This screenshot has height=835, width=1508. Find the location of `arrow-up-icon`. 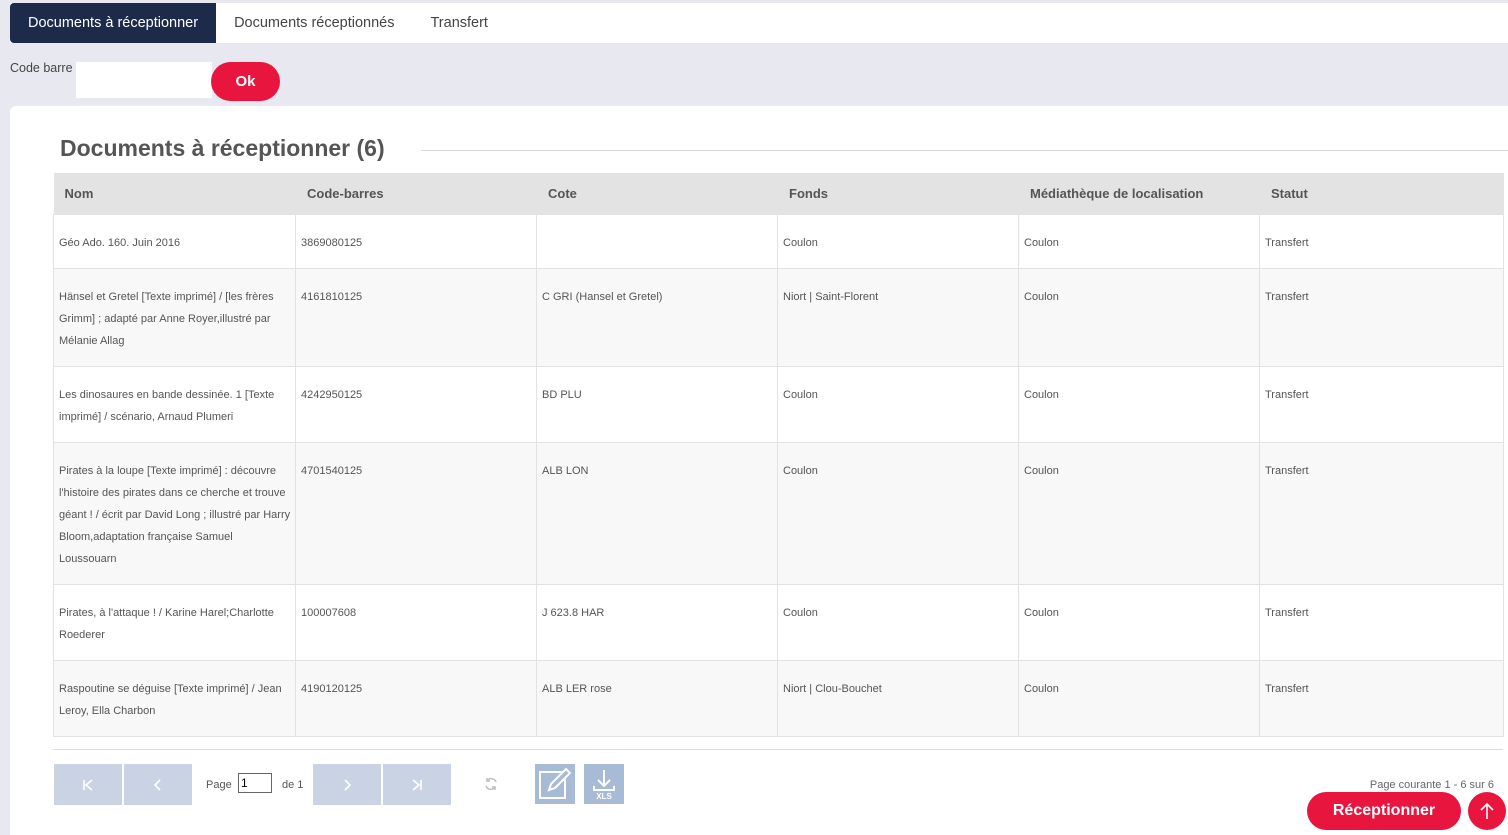

arrow-up-icon is located at coordinates (1487, 810).